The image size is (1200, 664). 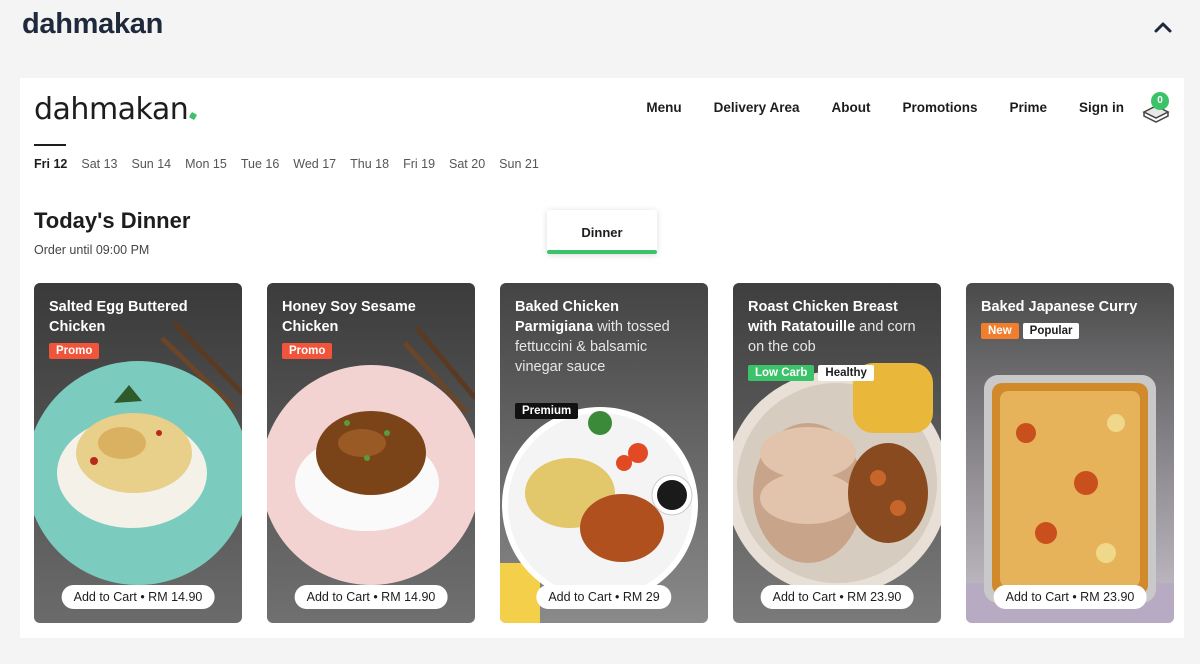 I want to click on chevron-up-icon, so click(x=1163, y=27).